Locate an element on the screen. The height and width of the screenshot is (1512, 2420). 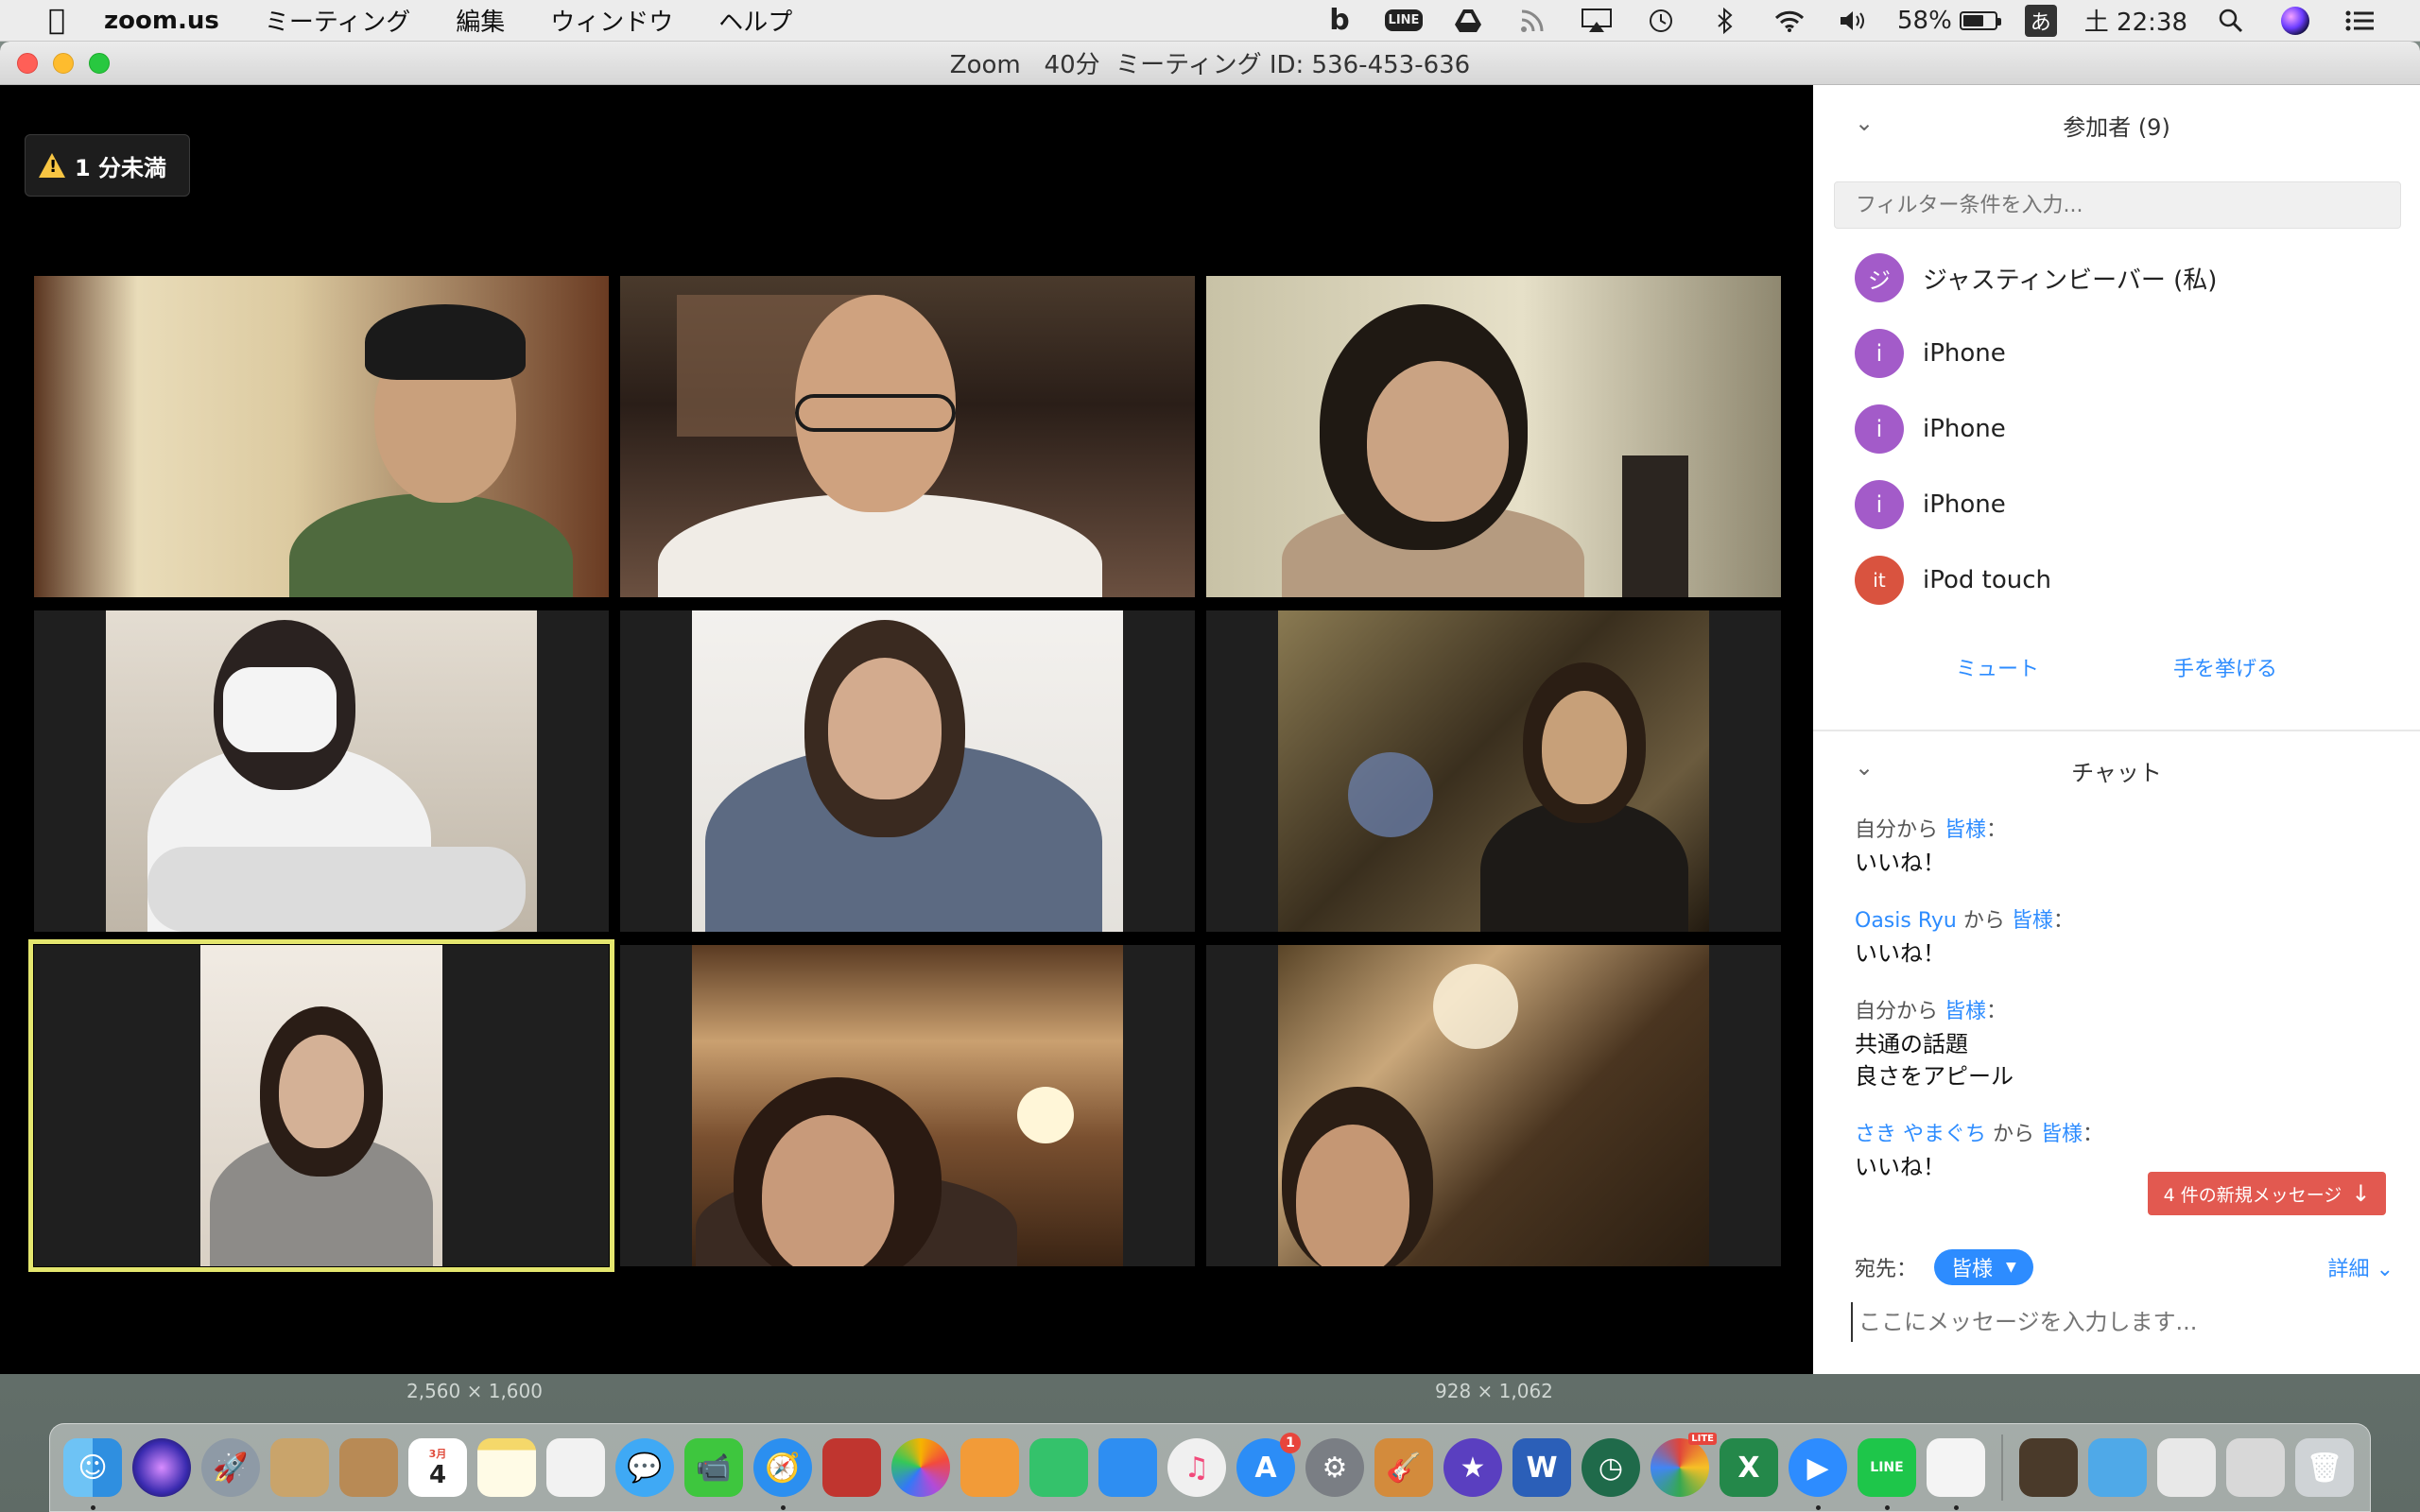
photo-booth-icon is located at coordinates (851, 1467).